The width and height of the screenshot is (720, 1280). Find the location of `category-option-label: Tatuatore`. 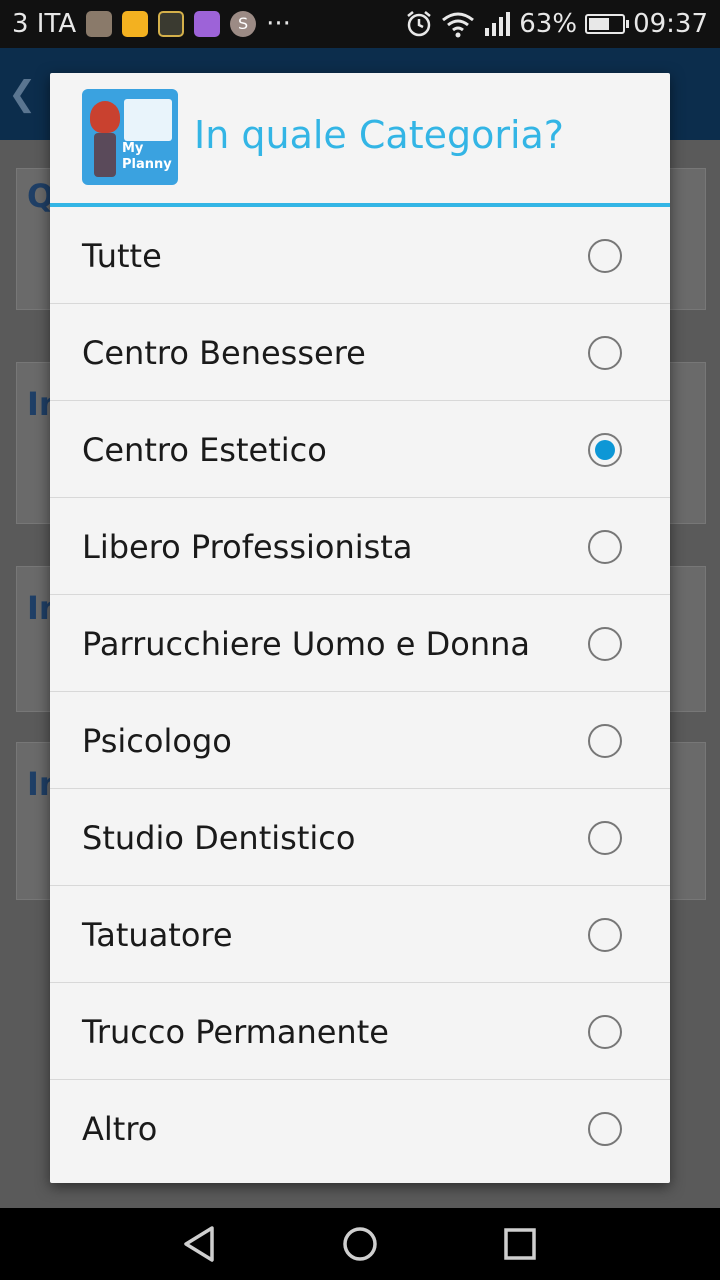

category-option-label: Tatuatore is located at coordinates (157, 935).